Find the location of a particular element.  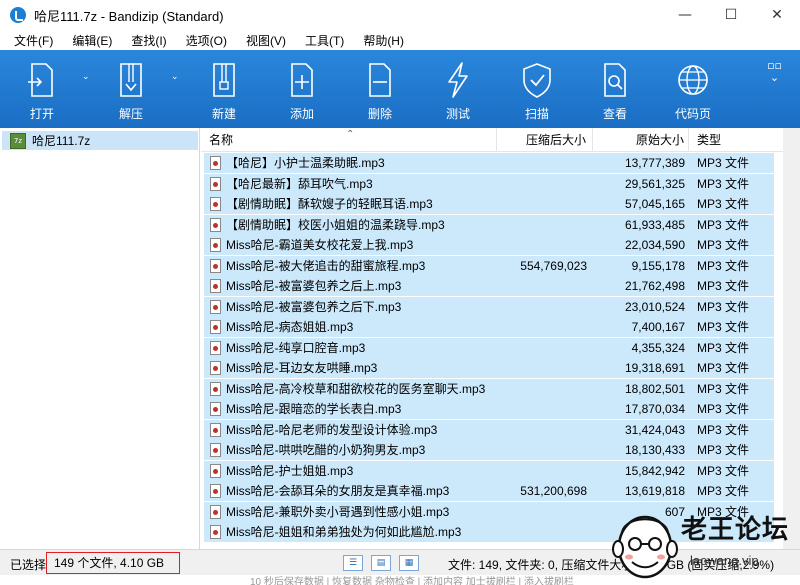

add-file-icon is located at coordinates (302, 80).